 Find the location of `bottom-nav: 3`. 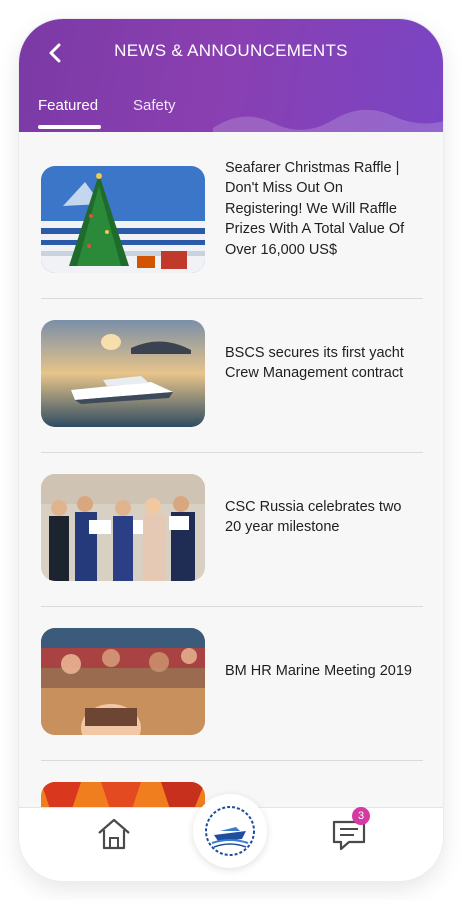

bottom-nav: 3 is located at coordinates (231, 837).